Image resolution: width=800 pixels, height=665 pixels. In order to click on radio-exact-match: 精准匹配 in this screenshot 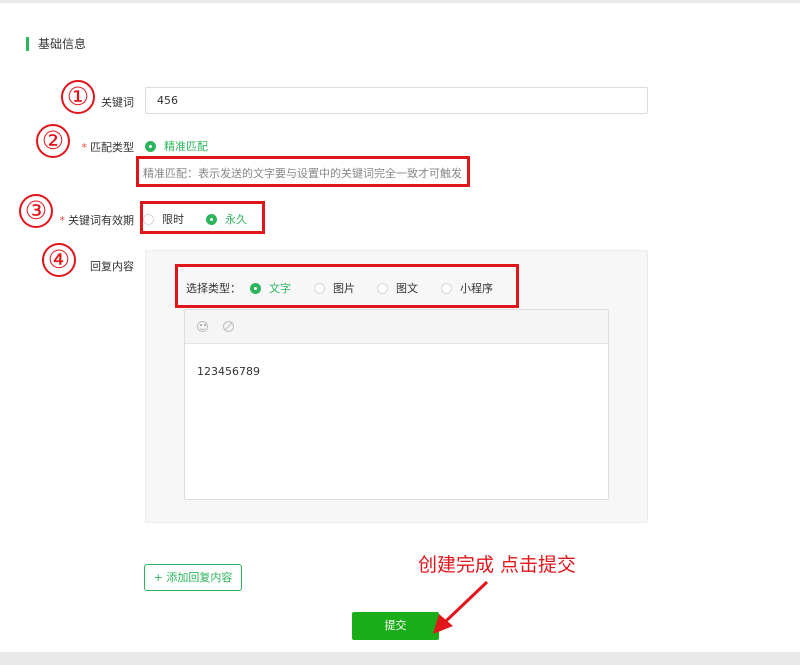, I will do `click(176, 146)`.